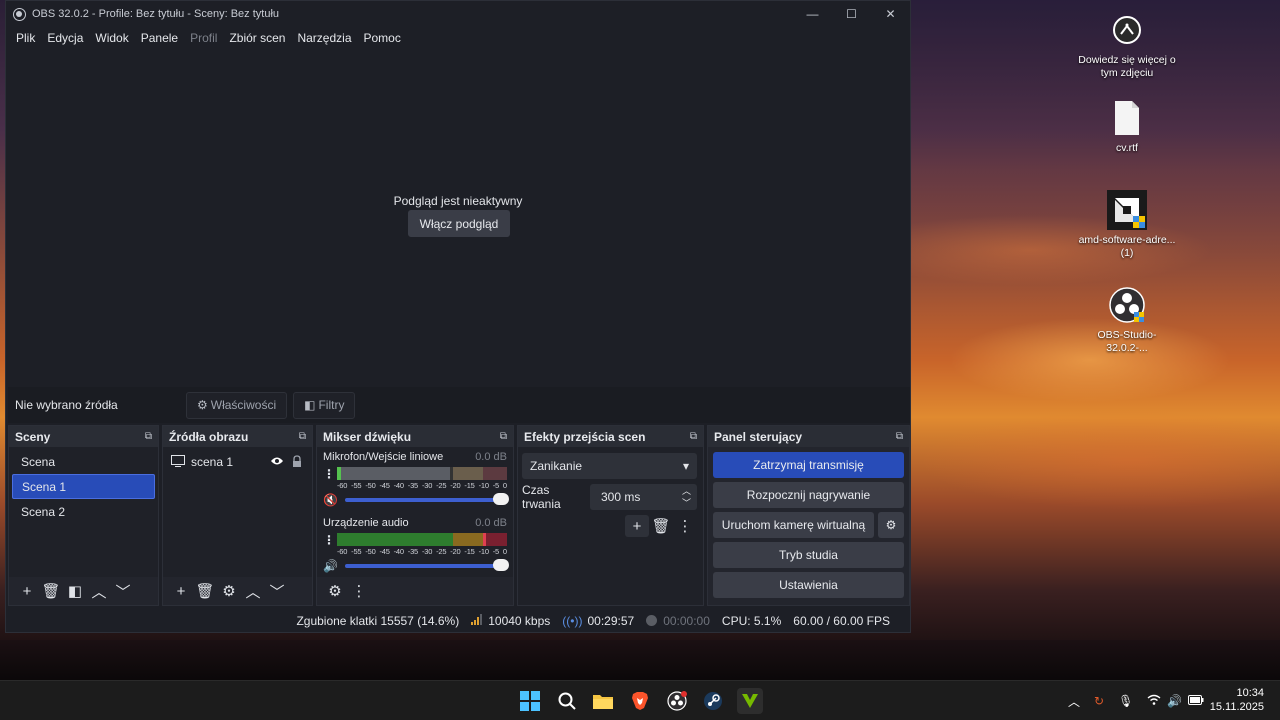 The height and width of the screenshot is (720, 1280). Describe the element at coordinates (83, 436) in the screenshot. I see `scenes-dock-header: Sceny ⧉` at that location.